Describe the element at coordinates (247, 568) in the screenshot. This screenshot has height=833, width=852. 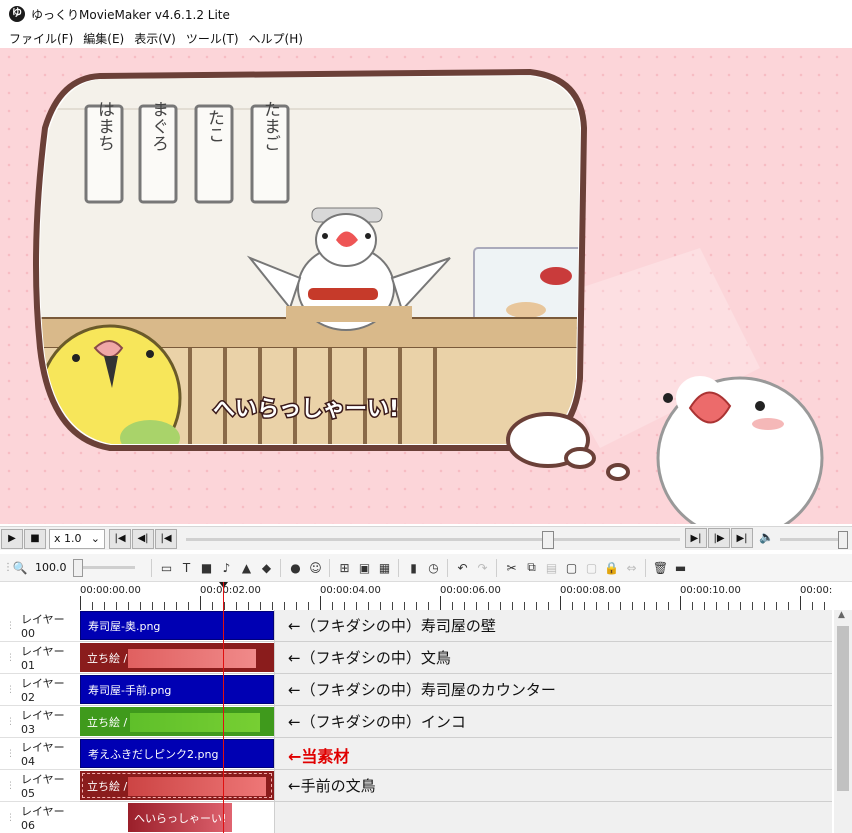
I see `image-icon: ▲` at that location.